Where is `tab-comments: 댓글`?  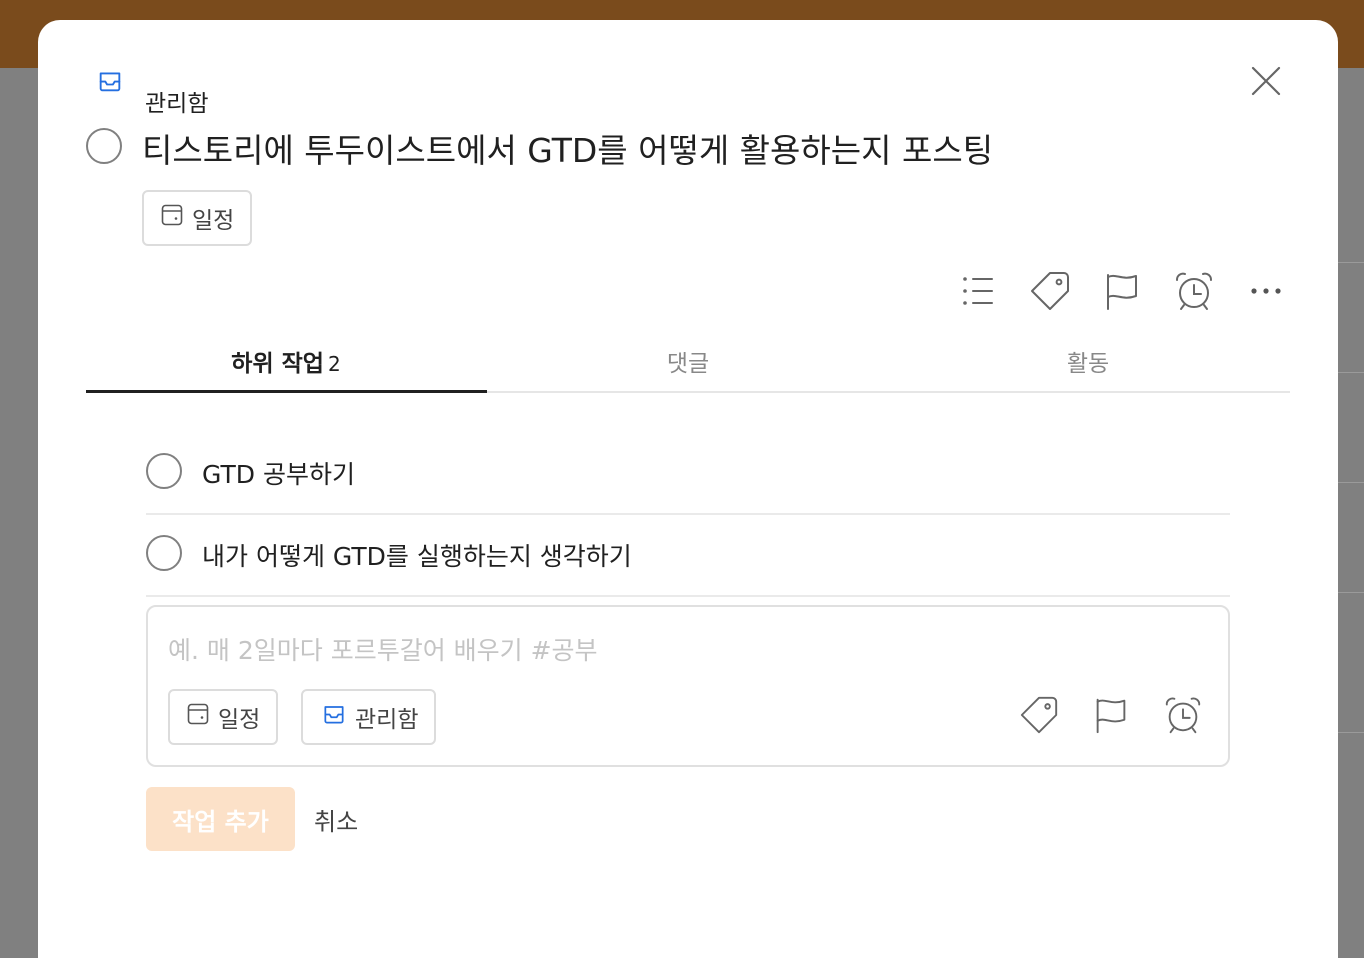 tab-comments: 댓글 is located at coordinates (688, 361).